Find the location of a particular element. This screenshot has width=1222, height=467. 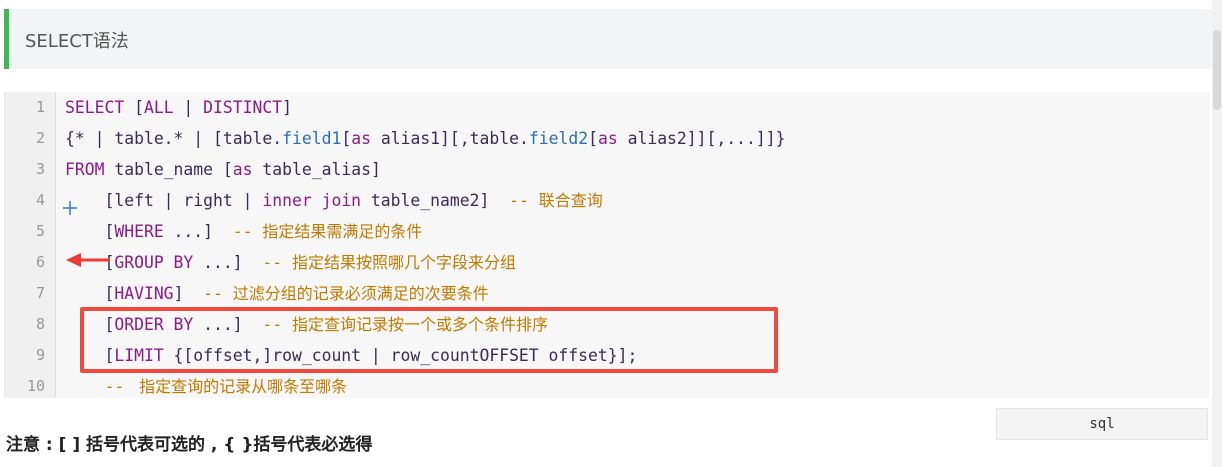

code-line: [GROUP BY ...] -- 指定结果按照哪几个字段来分组 is located at coordinates (290, 262).